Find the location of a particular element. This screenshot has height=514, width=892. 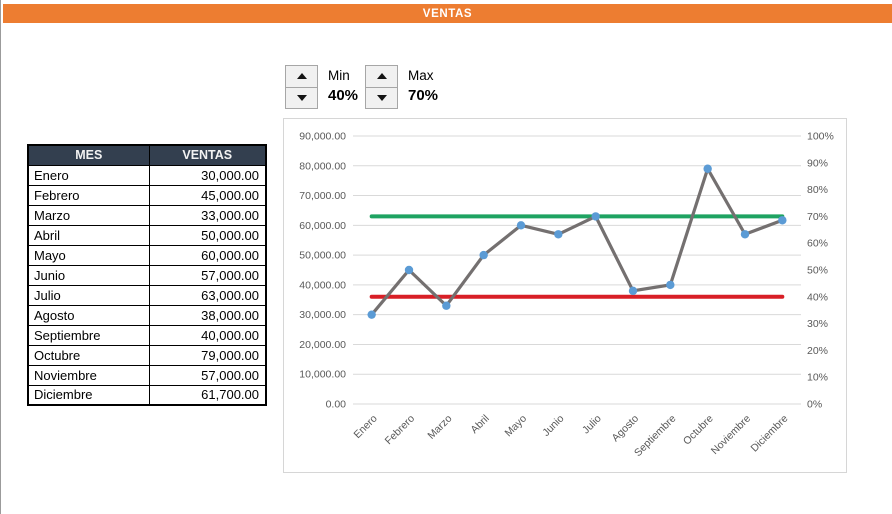

min-spinner is located at coordinates (301, 87).